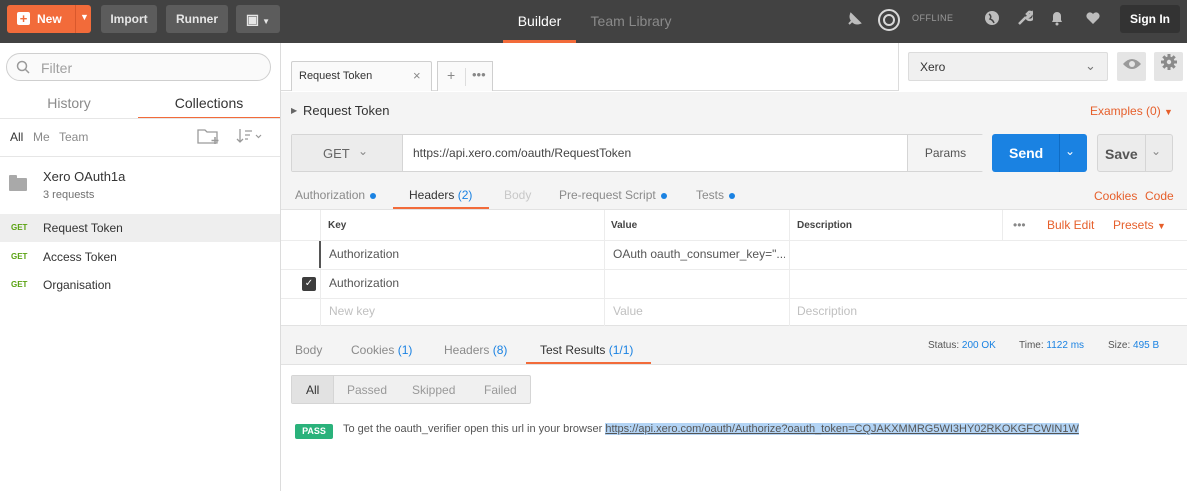 The image size is (1187, 491). I want to click on eye-icon, so click(1131, 66).